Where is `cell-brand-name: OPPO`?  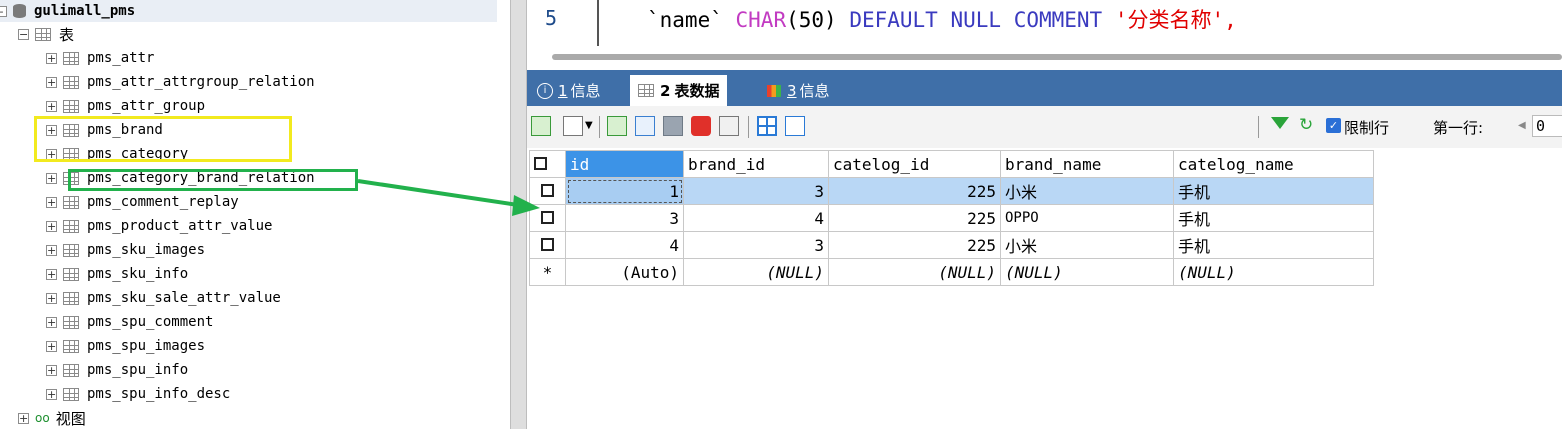
cell-brand-name: OPPO is located at coordinates (1087, 218).